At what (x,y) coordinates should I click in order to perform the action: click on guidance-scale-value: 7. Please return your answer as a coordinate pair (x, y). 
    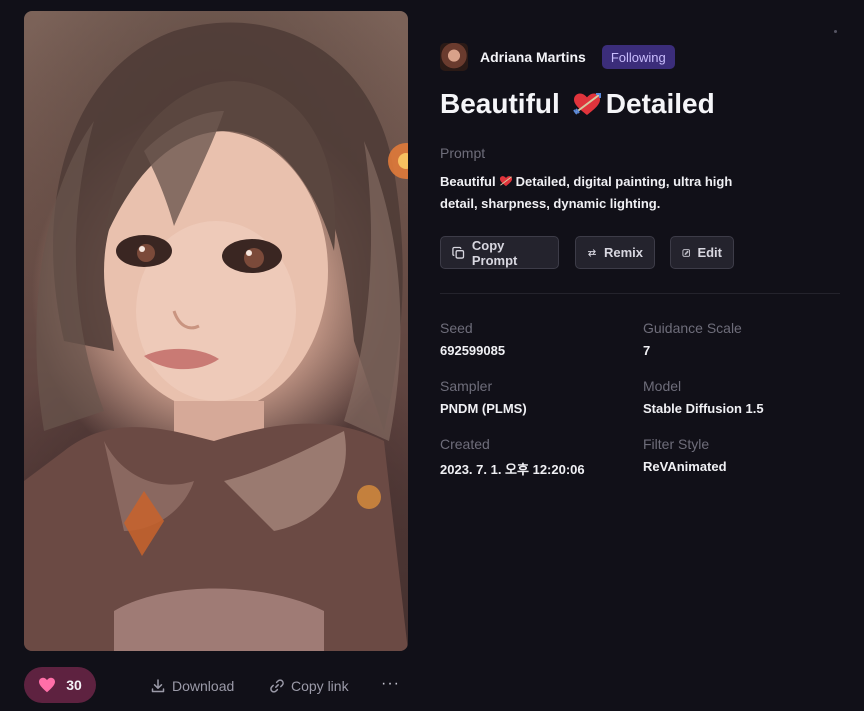
    Looking at the image, I should click on (647, 350).